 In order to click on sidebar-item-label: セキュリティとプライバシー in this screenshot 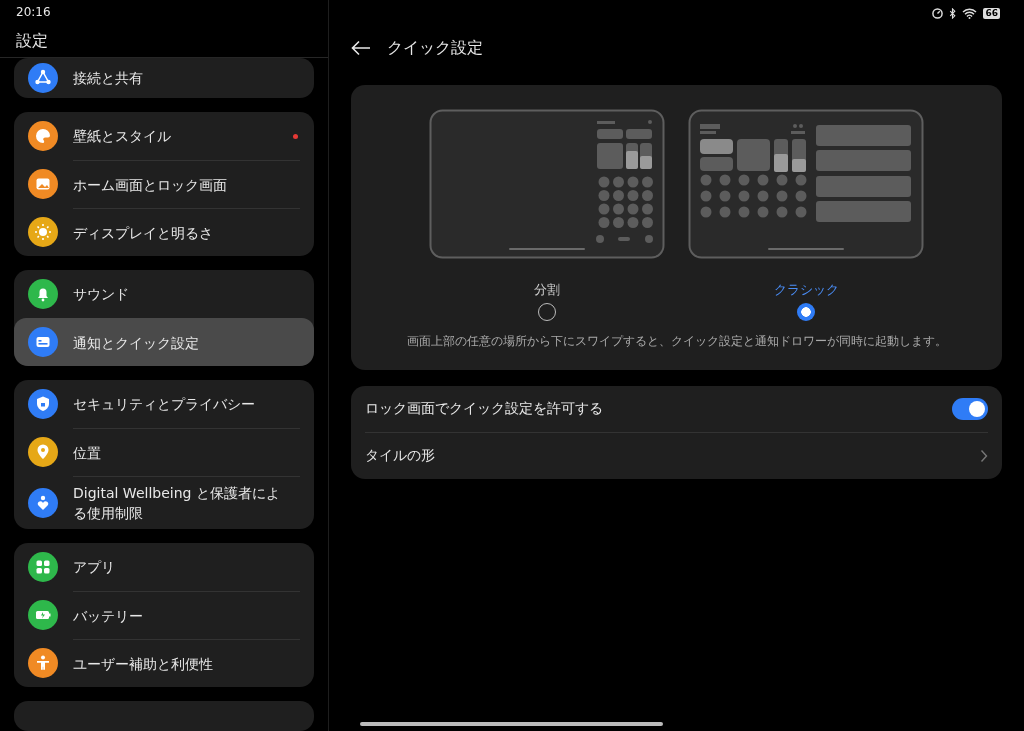, I will do `click(164, 404)`.